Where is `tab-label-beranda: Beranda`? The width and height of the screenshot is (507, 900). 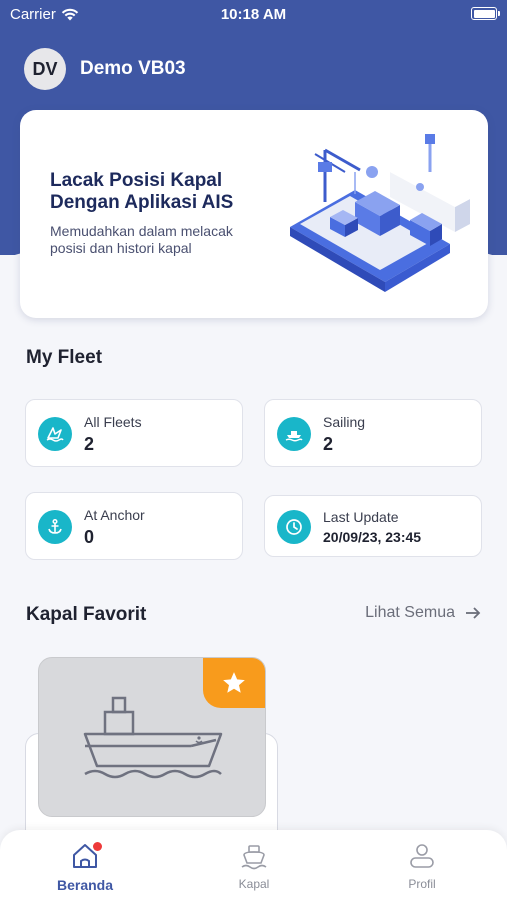 tab-label-beranda: Beranda is located at coordinates (85, 885).